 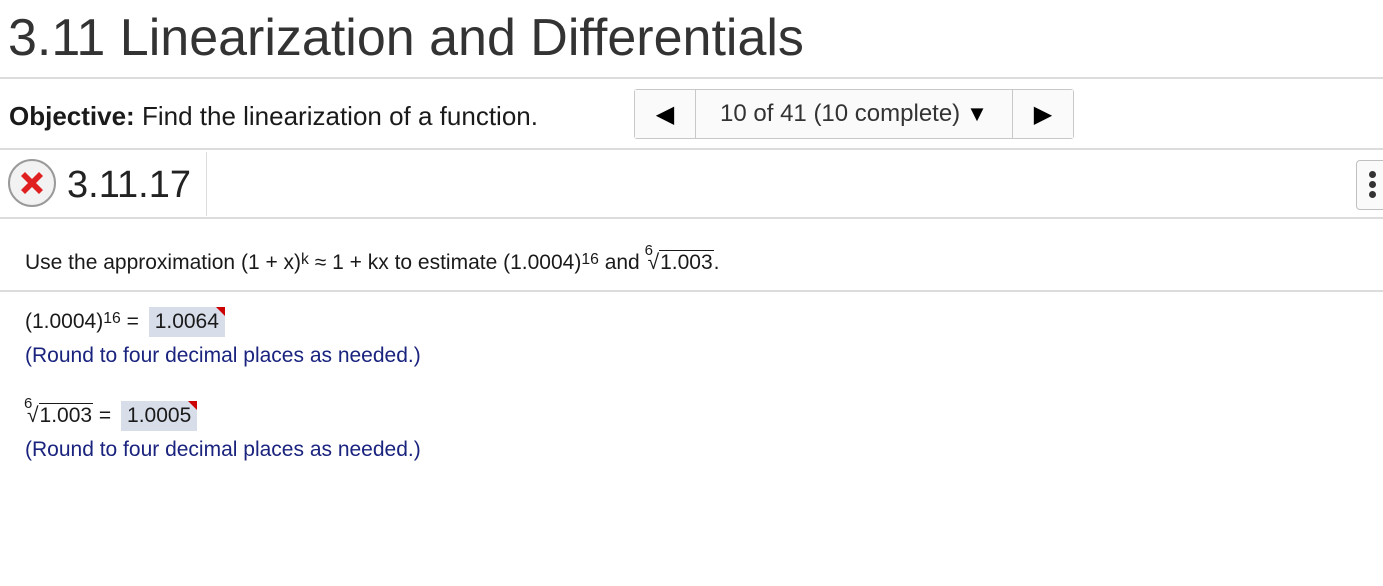 I want to click on prompt-text-4: ., so click(x=716, y=262).